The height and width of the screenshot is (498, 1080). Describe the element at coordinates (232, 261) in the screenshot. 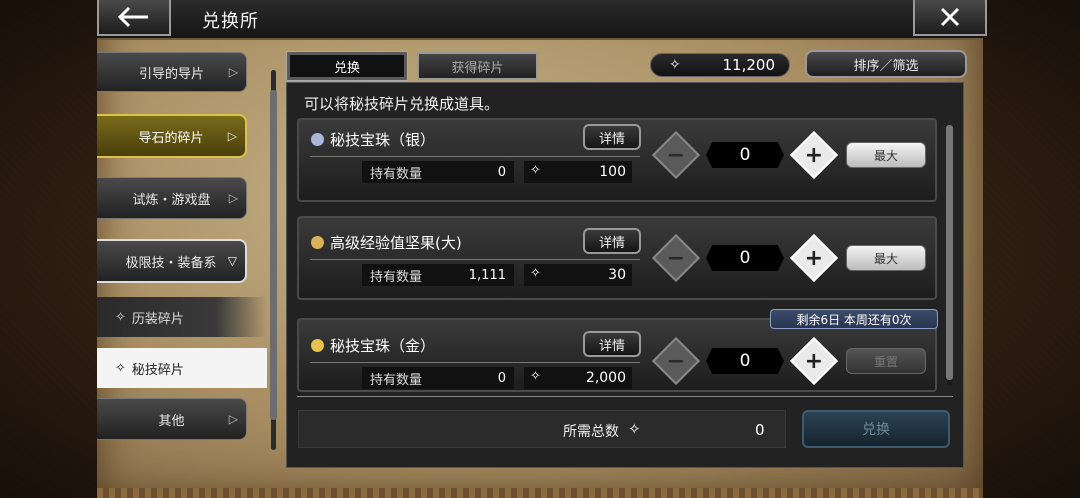

I see `chevron-down-icon: ▽` at that location.